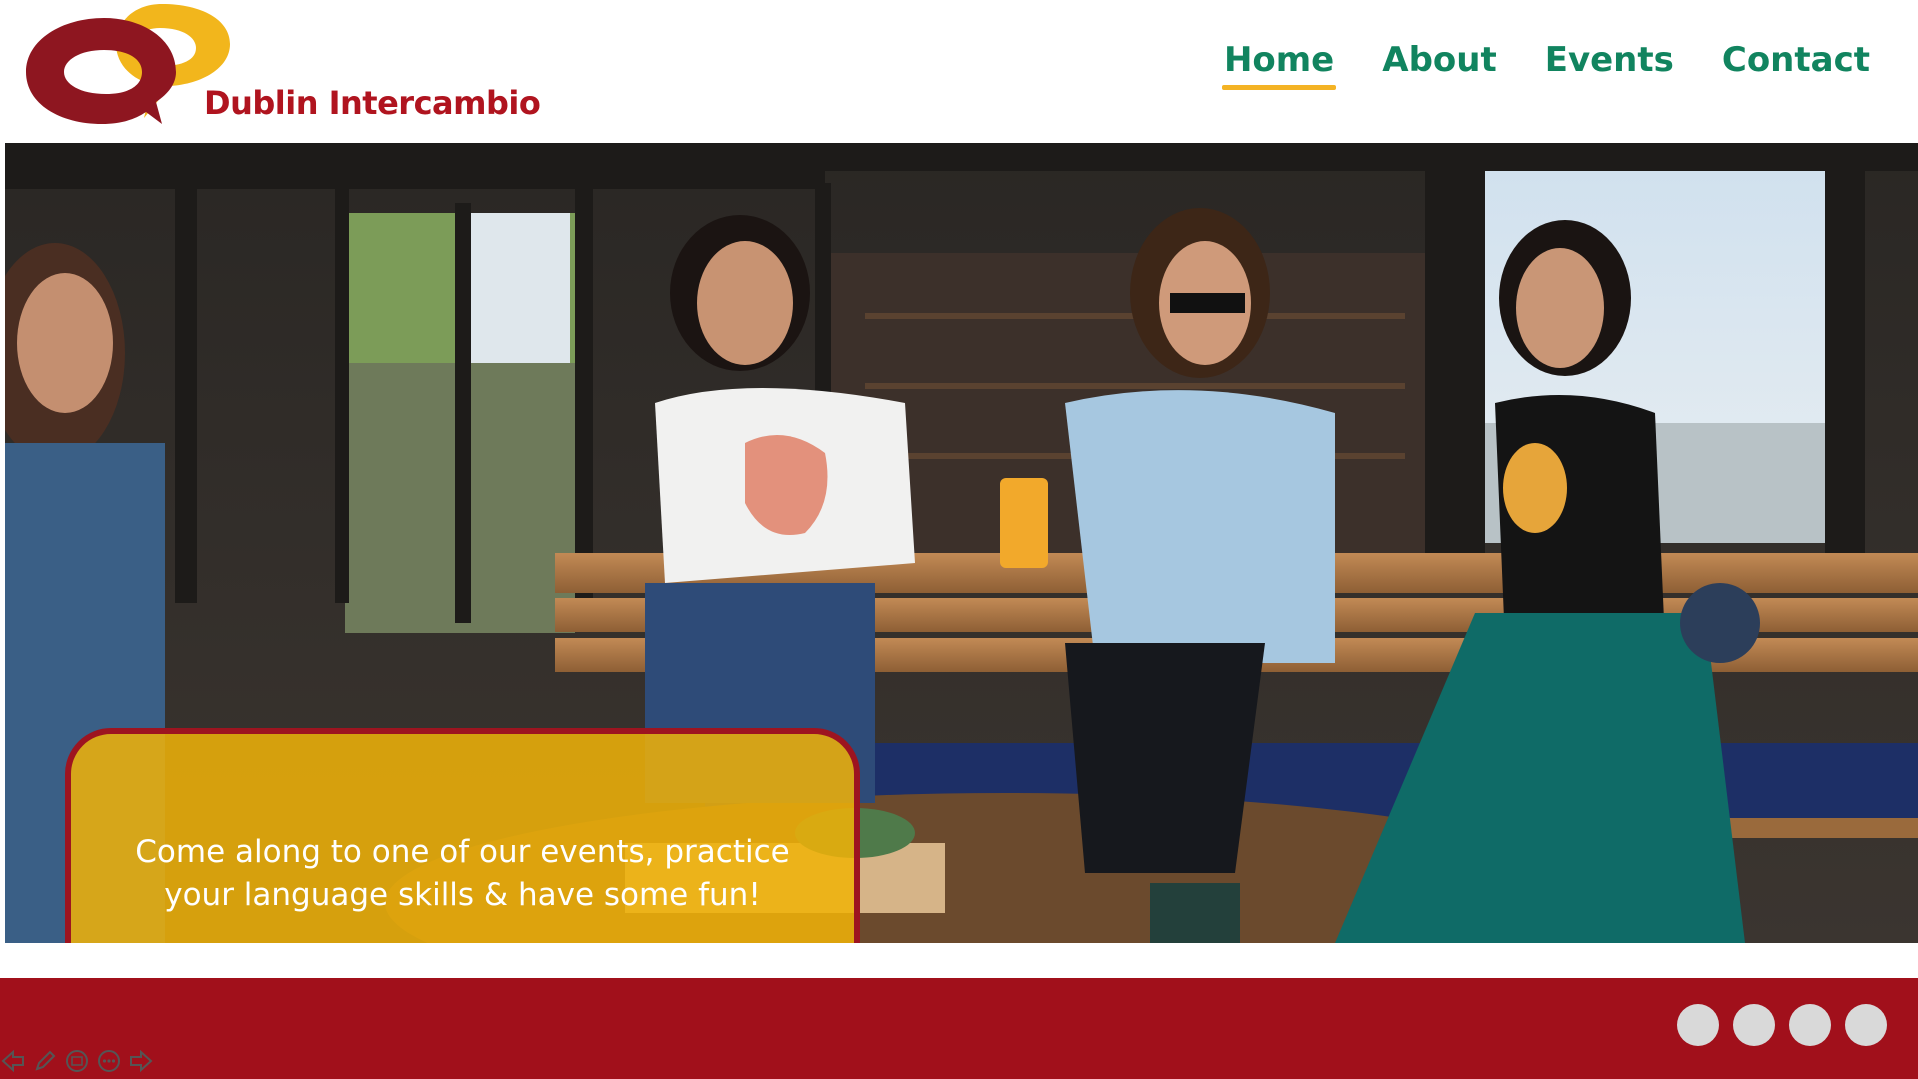  Describe the element at coordinates (1796, 65) in the screenshot. I see `nav-contact: Contact` at that location.